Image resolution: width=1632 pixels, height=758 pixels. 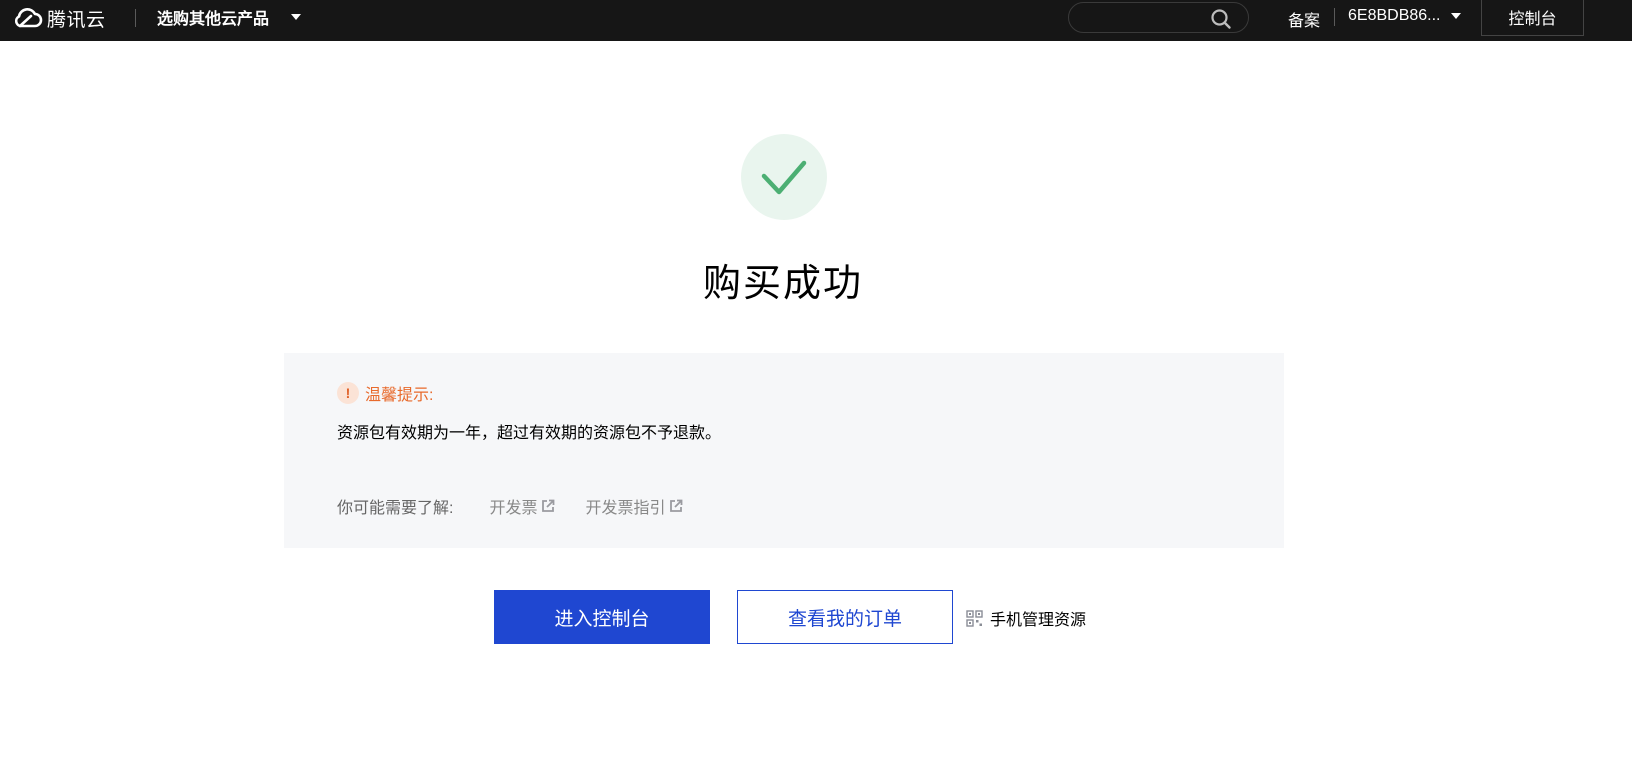 I want to click on related-links: 你可能需要了解: 开发票 开发票指引, so click(x=525, y=506).